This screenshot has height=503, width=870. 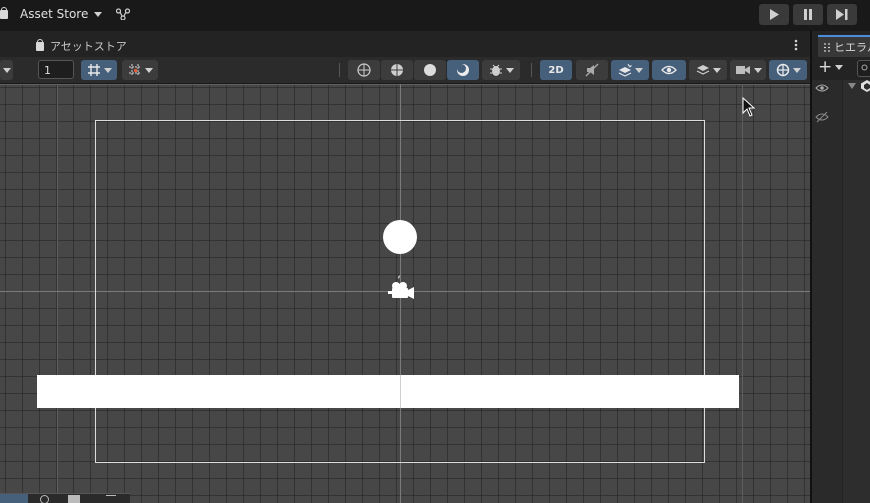 I want to click on wireframe-shading-button, so click(x=364, y=70).